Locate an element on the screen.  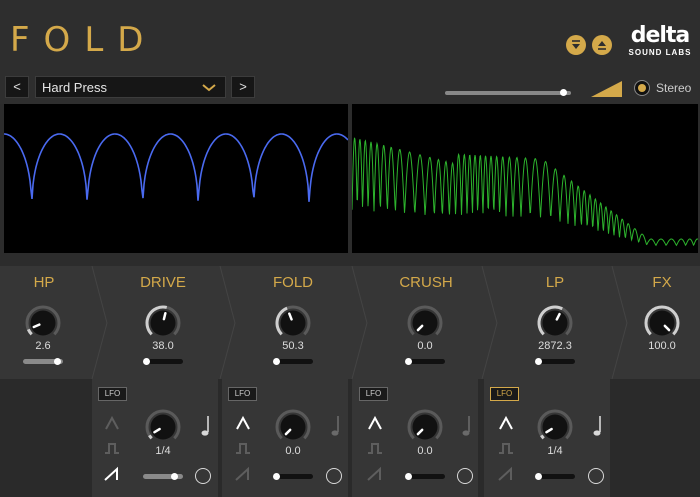
eject-icon is located at coordinates (602, 45).